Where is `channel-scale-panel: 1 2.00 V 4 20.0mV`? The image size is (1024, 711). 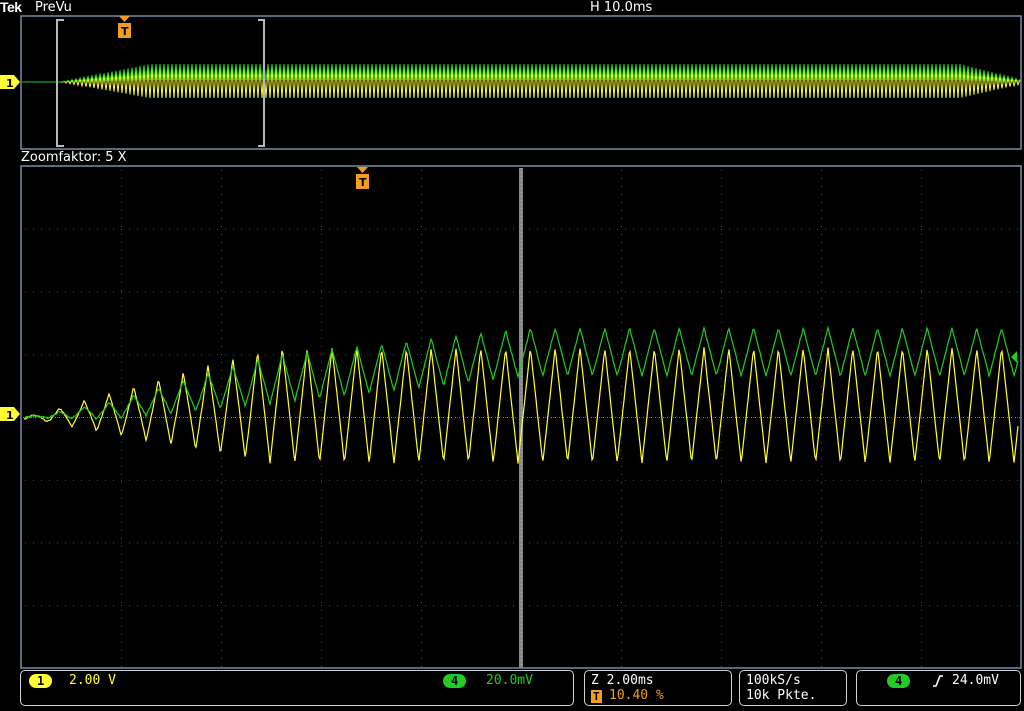 channel-scale-panel: 1 2.00 V 4 20.0mV is located at coordinates (297, 688).